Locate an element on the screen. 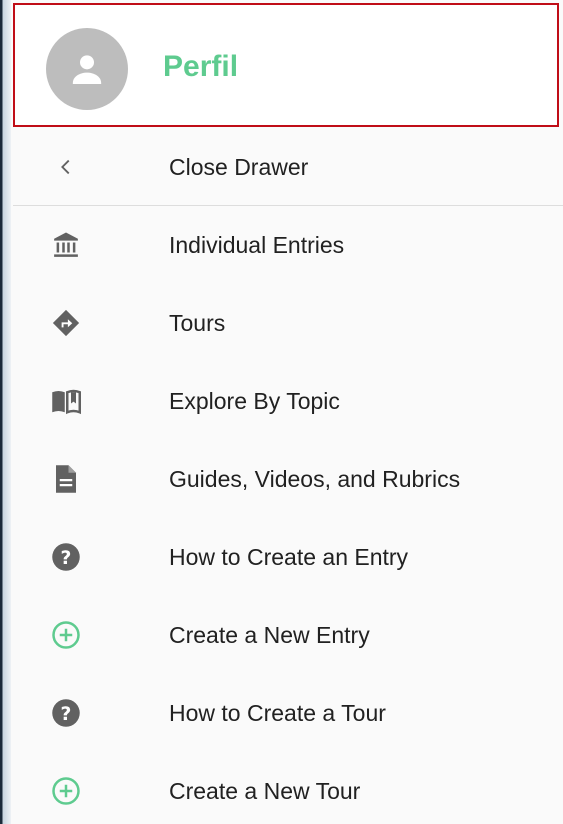  close-drawer-button: Close Drawer is located at coordinates (288, 167).